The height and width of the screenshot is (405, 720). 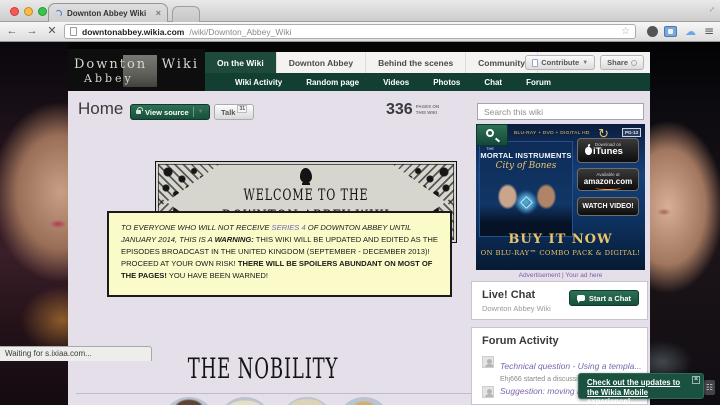 I want to click on ad-format-line: BLU-RAY + DVD + DIGITAL HD, so click(x=552, y=133).